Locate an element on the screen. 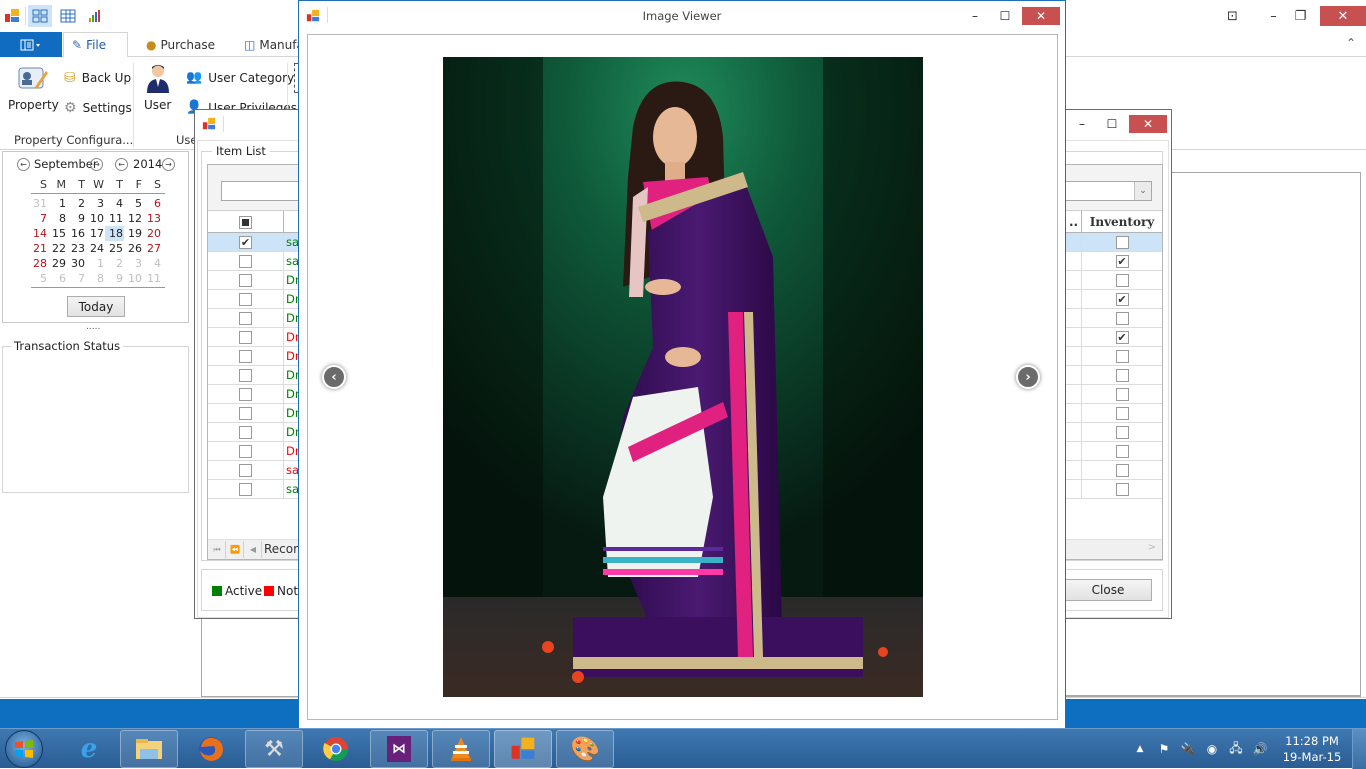  item-list-maximize-button: ☐ is located at coordinates (1112, 124).